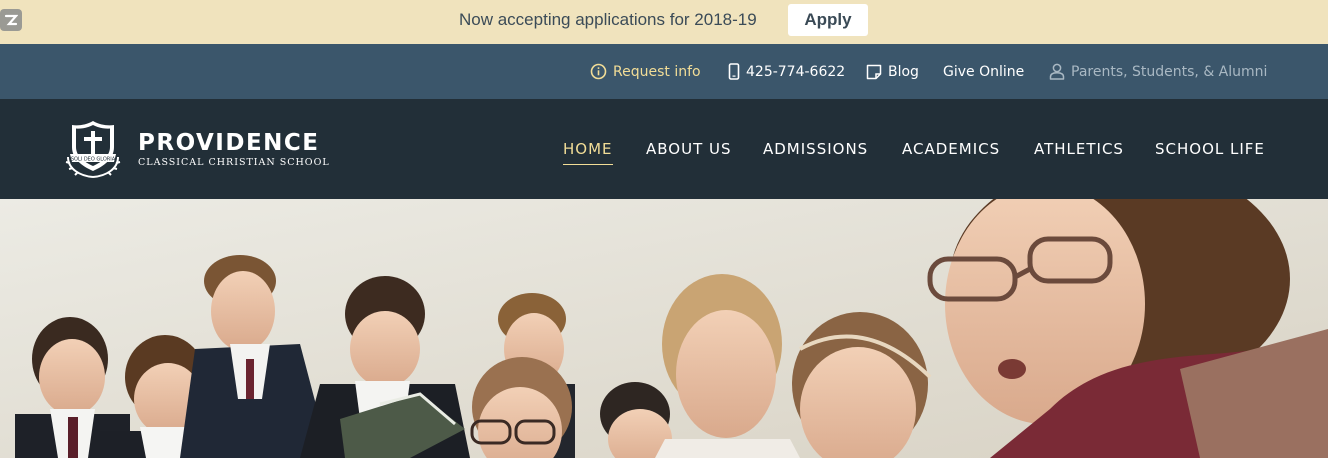 The height and width of the screenshot is (458, 1328). I want to click on nav-home: HOME, so click(588, 152).